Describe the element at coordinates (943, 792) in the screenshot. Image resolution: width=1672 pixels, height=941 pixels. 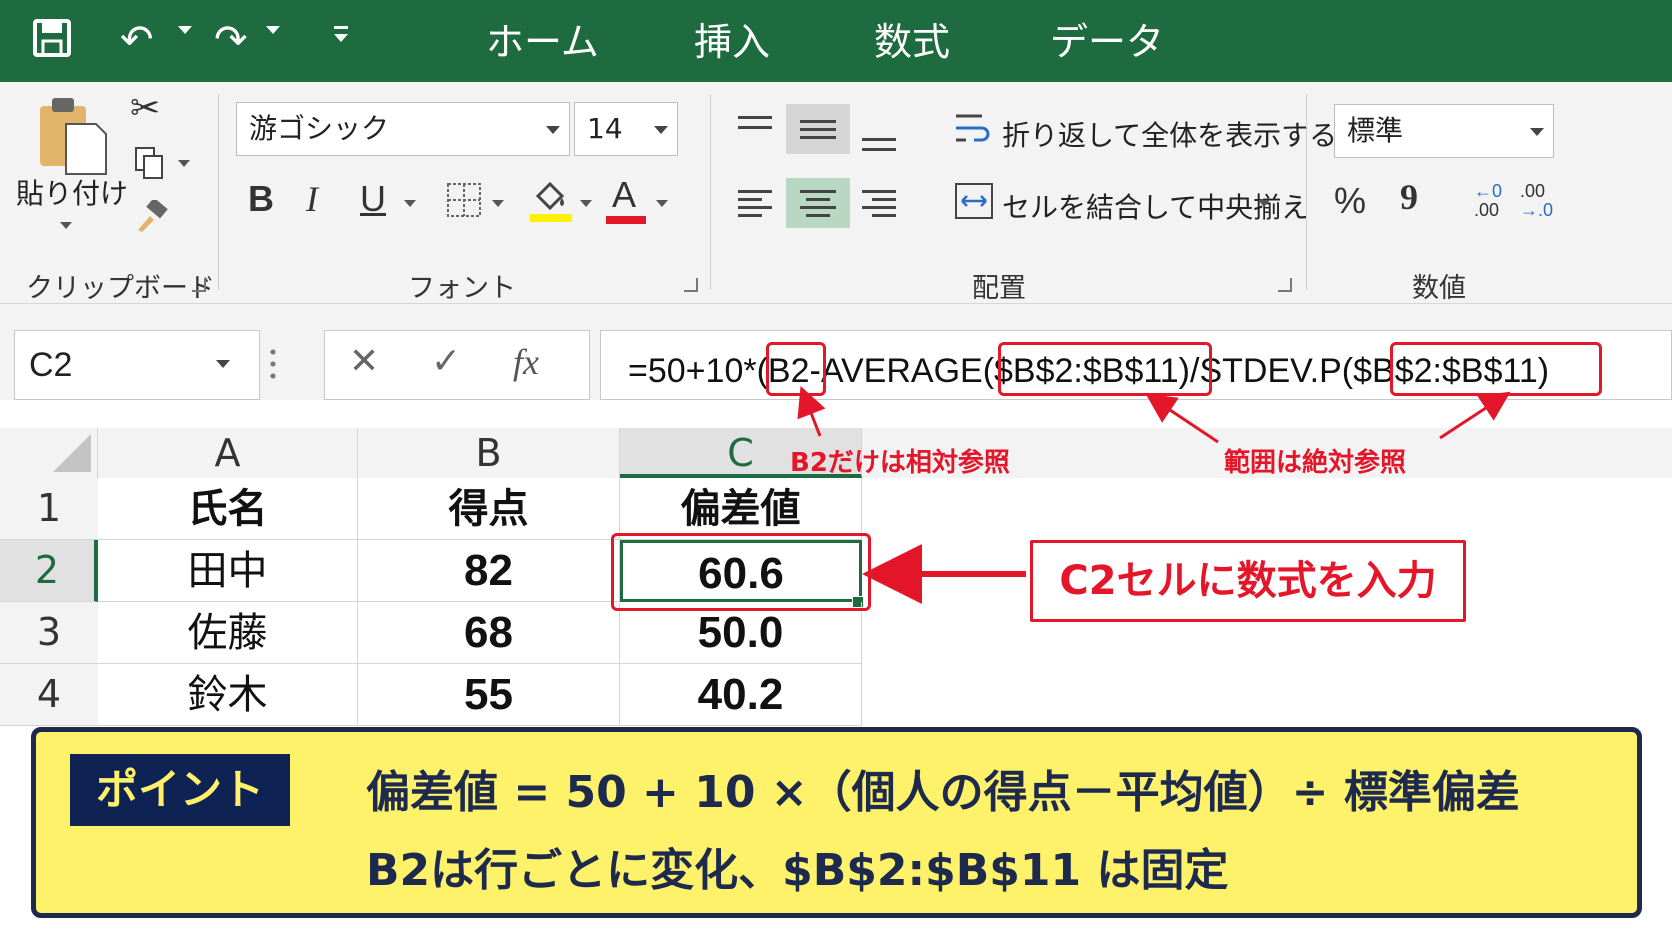
I see `point-formula-line: 偏差値 = 50 + 10 ×（個人の得点－平均値）÷ 標準偏差` at that location.